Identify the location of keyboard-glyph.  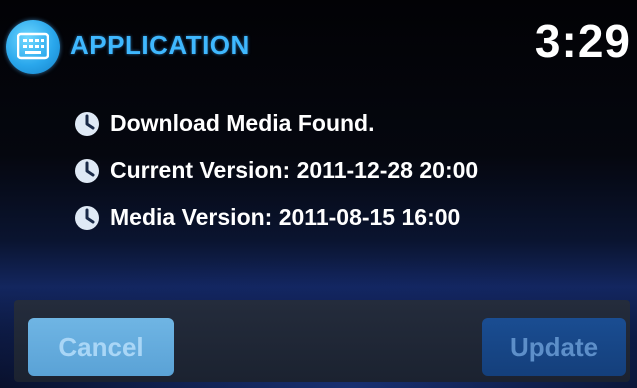
(33, 46).